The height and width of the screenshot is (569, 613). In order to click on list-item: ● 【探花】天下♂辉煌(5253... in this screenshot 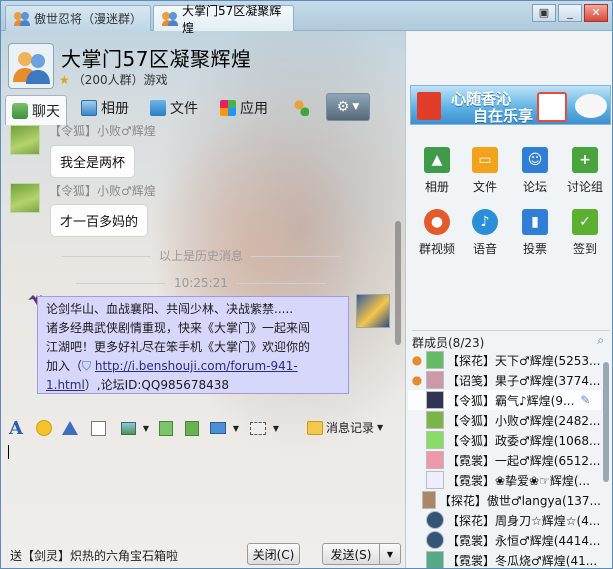, I will do `click(504, 360)`.